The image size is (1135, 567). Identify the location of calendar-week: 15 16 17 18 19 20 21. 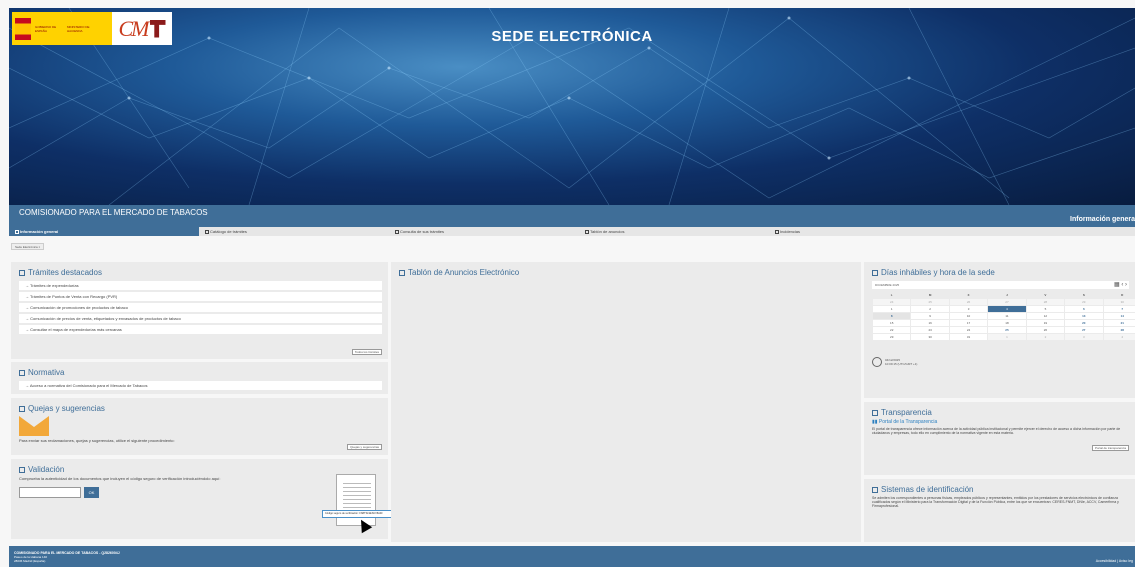
(1003, 322).